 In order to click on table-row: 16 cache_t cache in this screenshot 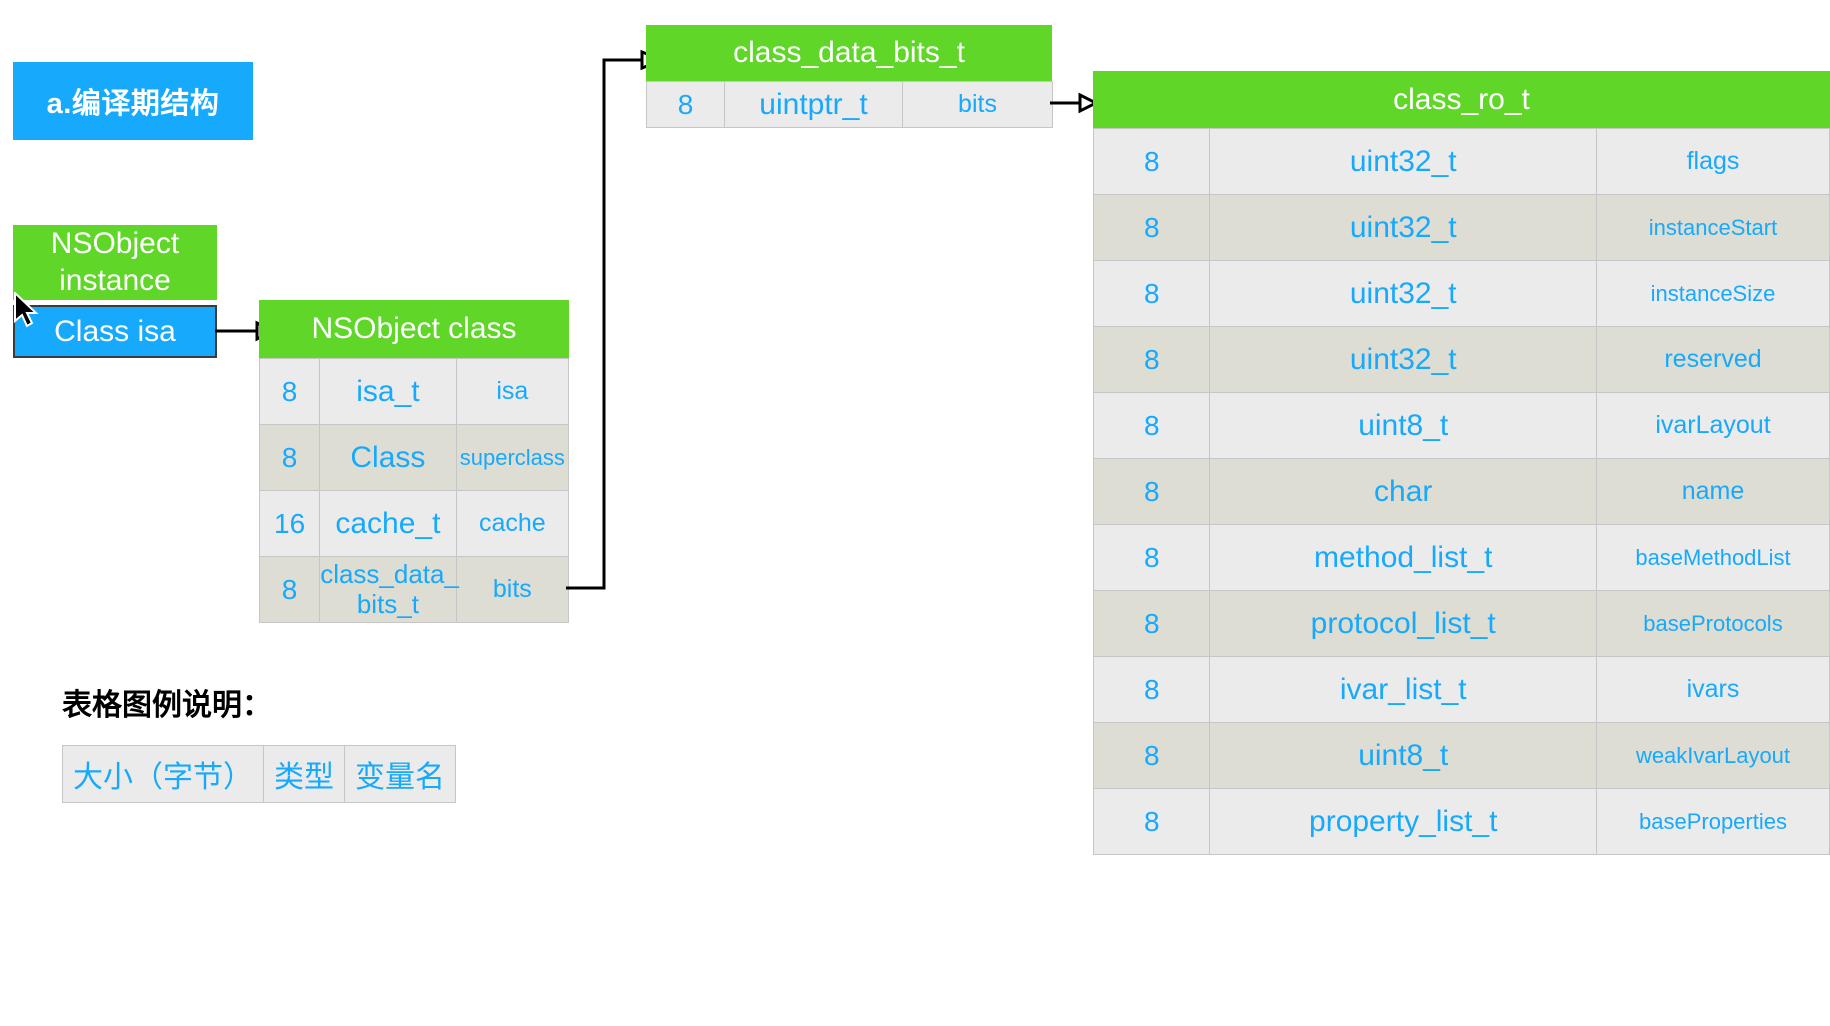, I will do `click(414, 523)`.